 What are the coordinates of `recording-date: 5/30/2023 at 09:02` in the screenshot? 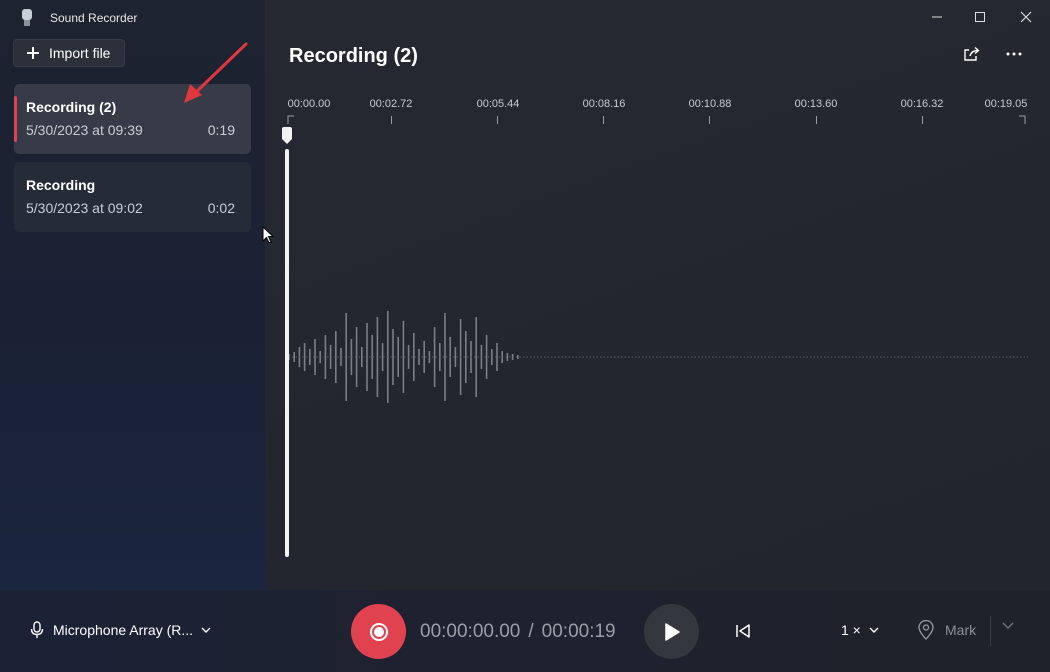 It's located at (84, 208).